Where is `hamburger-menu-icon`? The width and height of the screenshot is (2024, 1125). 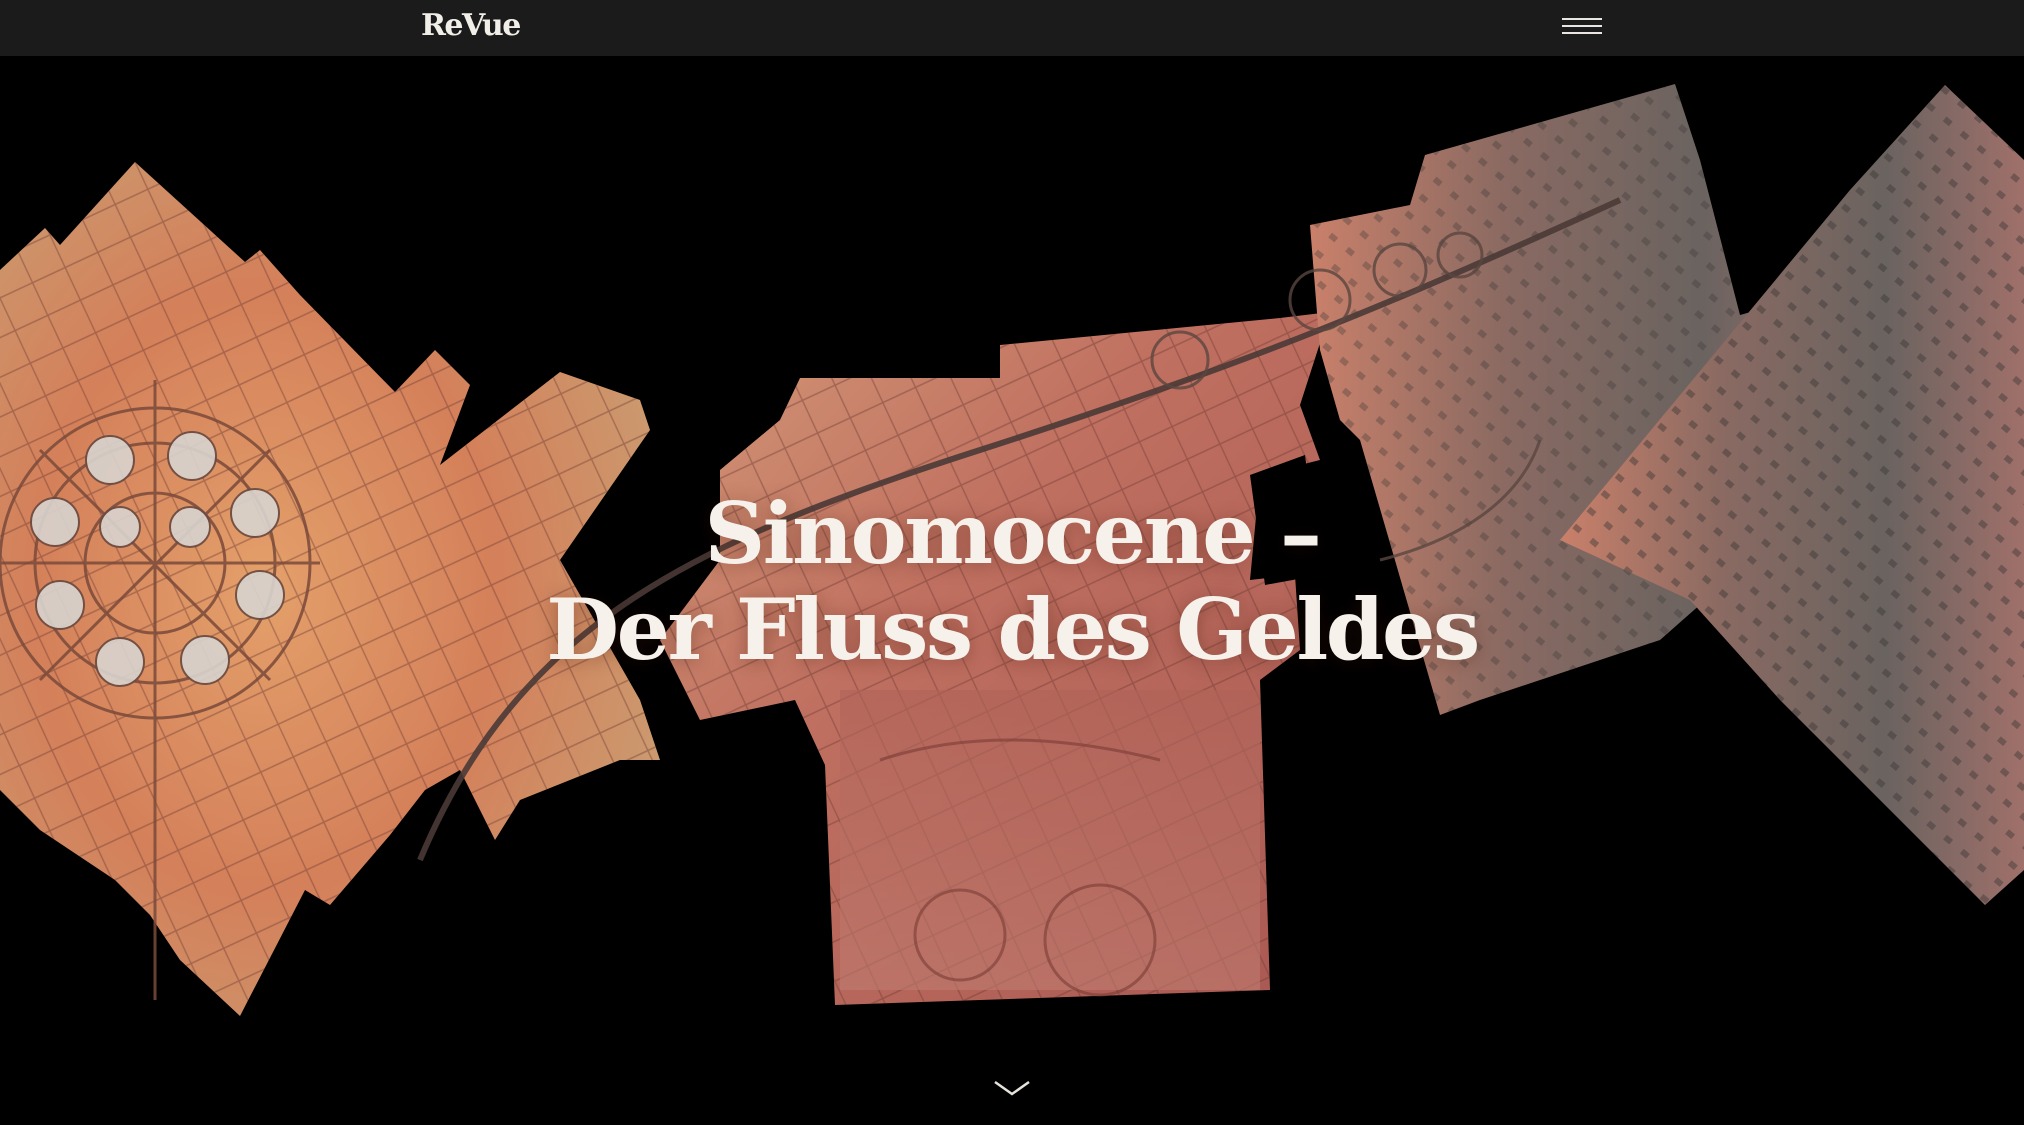
hamburger-menu-icon is located at coordinates (1582, 27).